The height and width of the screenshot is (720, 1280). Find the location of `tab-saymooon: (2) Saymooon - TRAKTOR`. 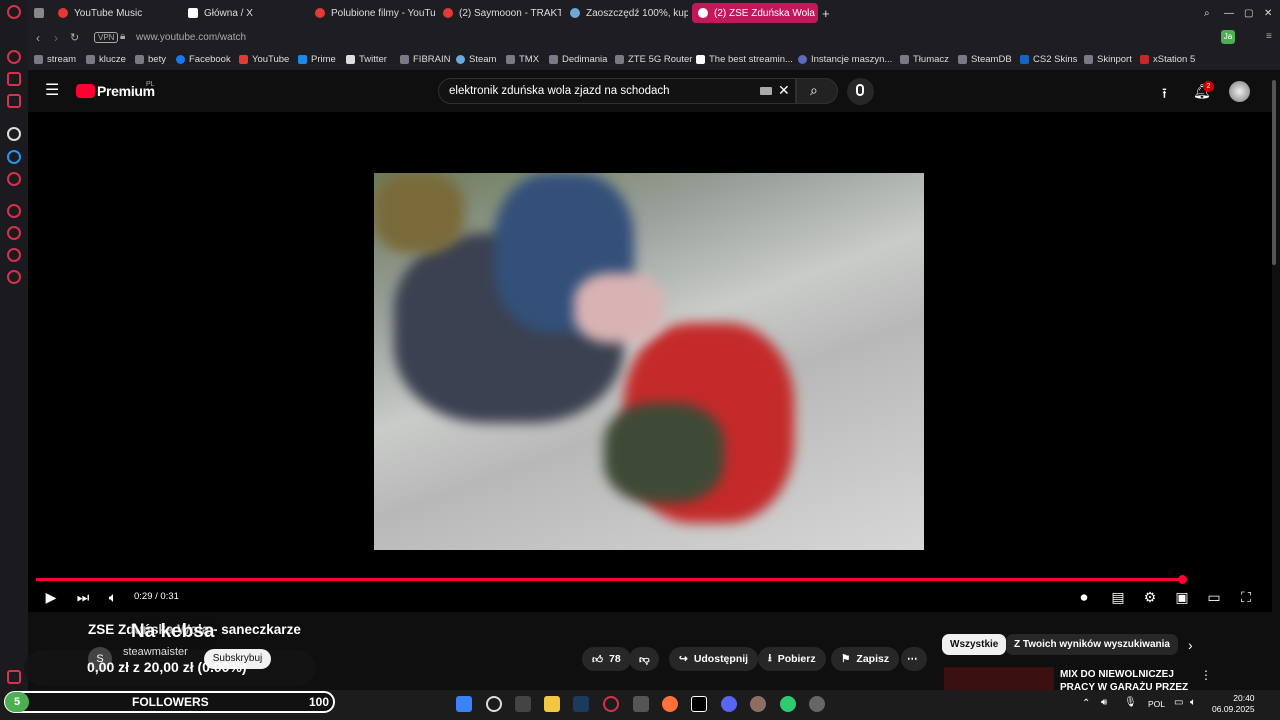

tab-saymooon: (2) Saymooon - TRAKTOR is located at coordinates (502, 13).